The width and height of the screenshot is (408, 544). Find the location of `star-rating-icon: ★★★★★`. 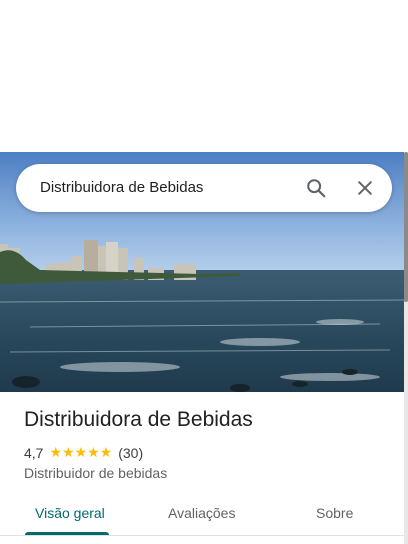

star-rating-icon: ★★★★★ is located at coordinates (81, 452).